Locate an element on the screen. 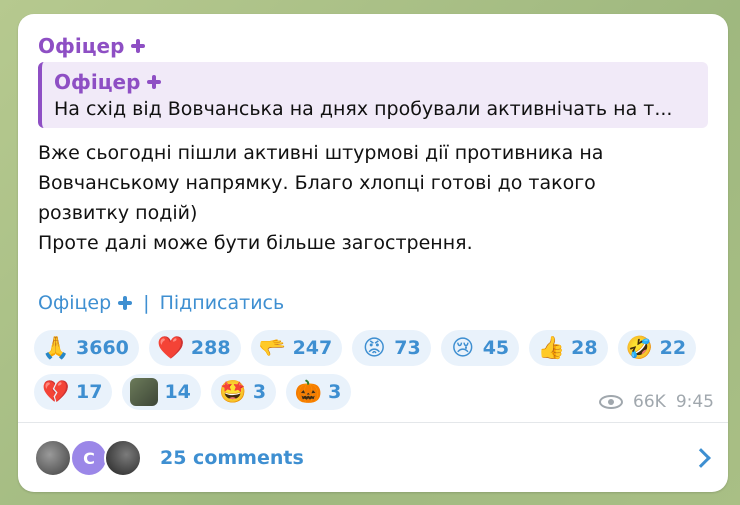 The image size is (740, 505). angry-face-icon: 😡 is located at coordinates (374, 348).